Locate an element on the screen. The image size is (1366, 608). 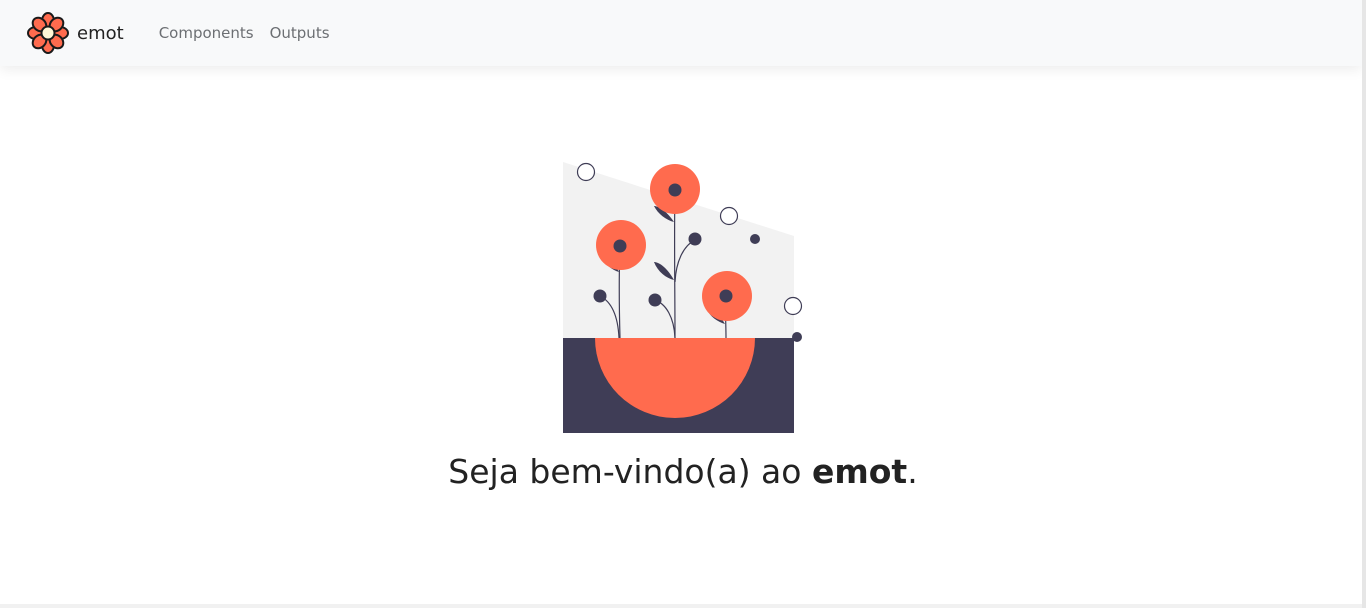
footer-divider is located at coordinates (681, 606).